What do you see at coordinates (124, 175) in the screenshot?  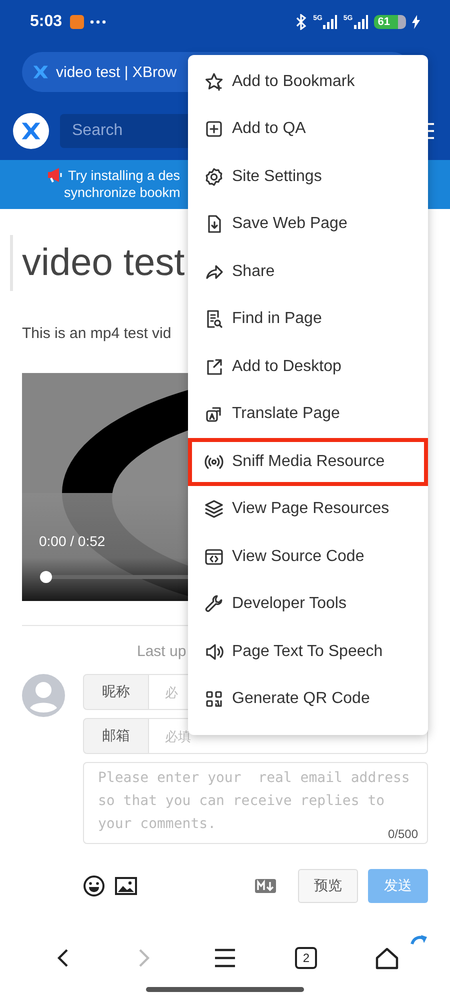 I see `banner-text: Try installing a des` at bounding box center [124, 175].